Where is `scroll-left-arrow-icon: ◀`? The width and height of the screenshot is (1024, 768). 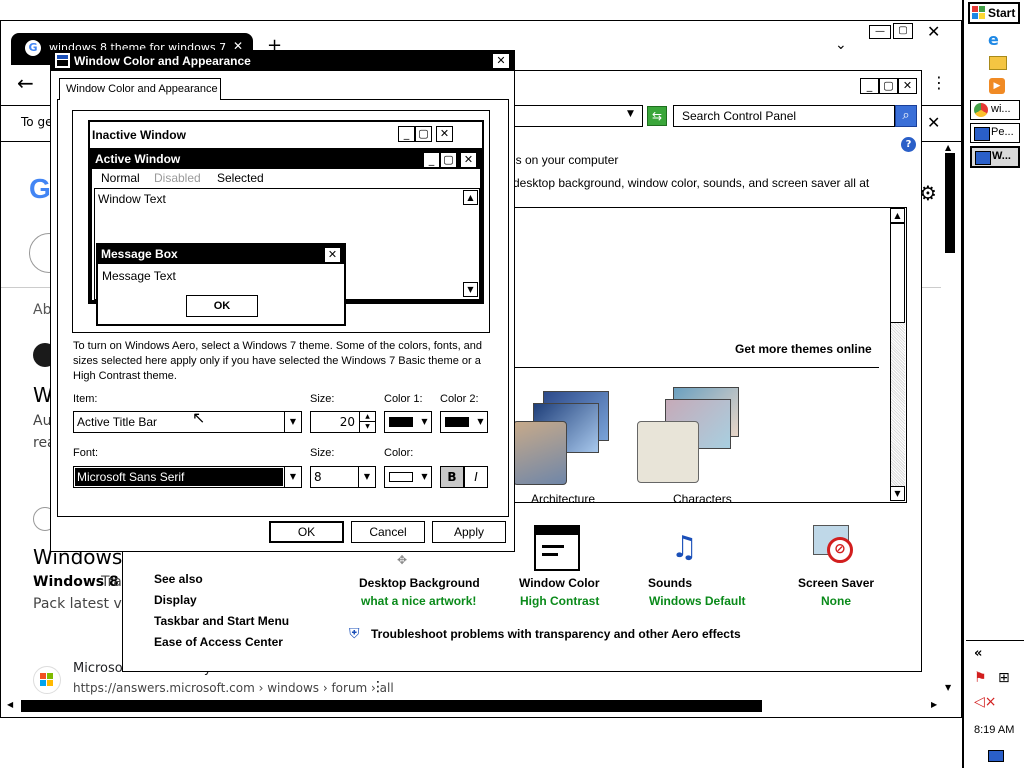
scroll-left-arrow-icon: ◀ is located at coordinates (10, 704).